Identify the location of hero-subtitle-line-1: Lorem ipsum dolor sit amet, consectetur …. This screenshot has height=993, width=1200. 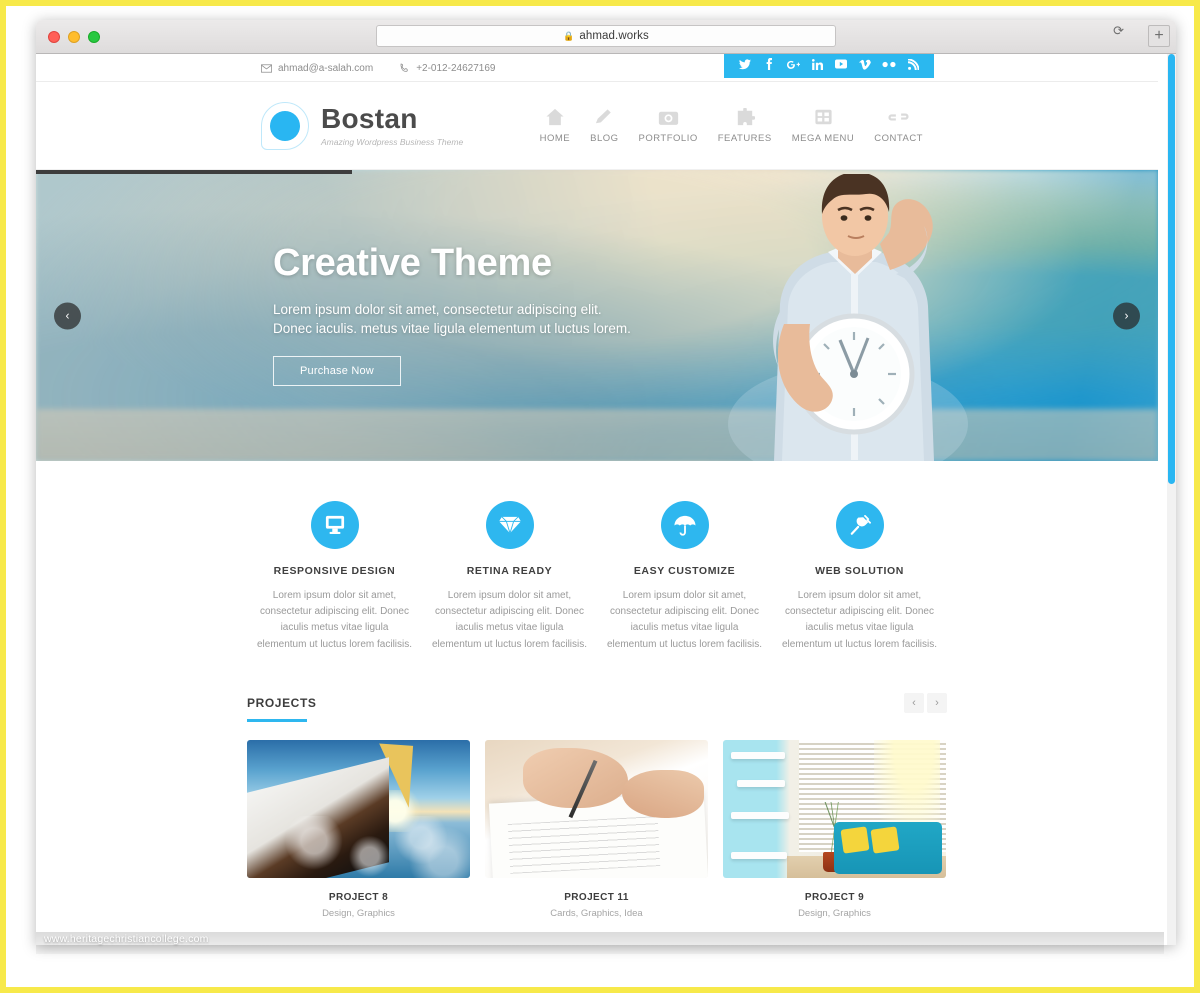
(437, 309).